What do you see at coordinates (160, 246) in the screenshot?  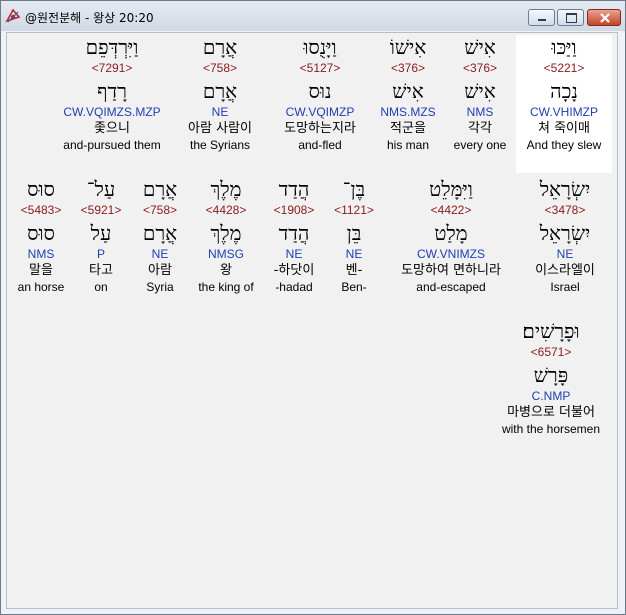 I see `word-column: אֲרָם <758> אֲרָם NE 아람 Syria` at bounding box center [160, 246].